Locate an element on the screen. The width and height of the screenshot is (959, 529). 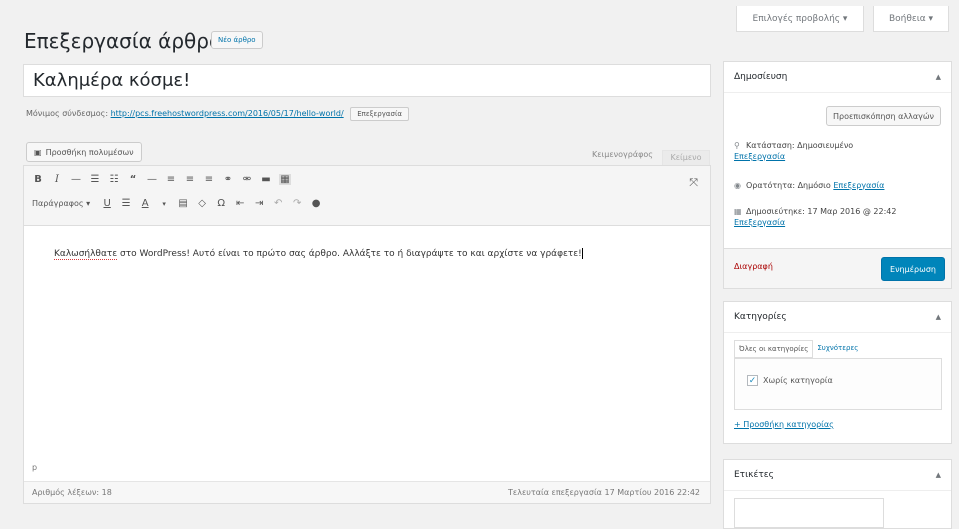
add-media-label: Προσθήκη πολυμέσων is located at coordinates (89, 152).